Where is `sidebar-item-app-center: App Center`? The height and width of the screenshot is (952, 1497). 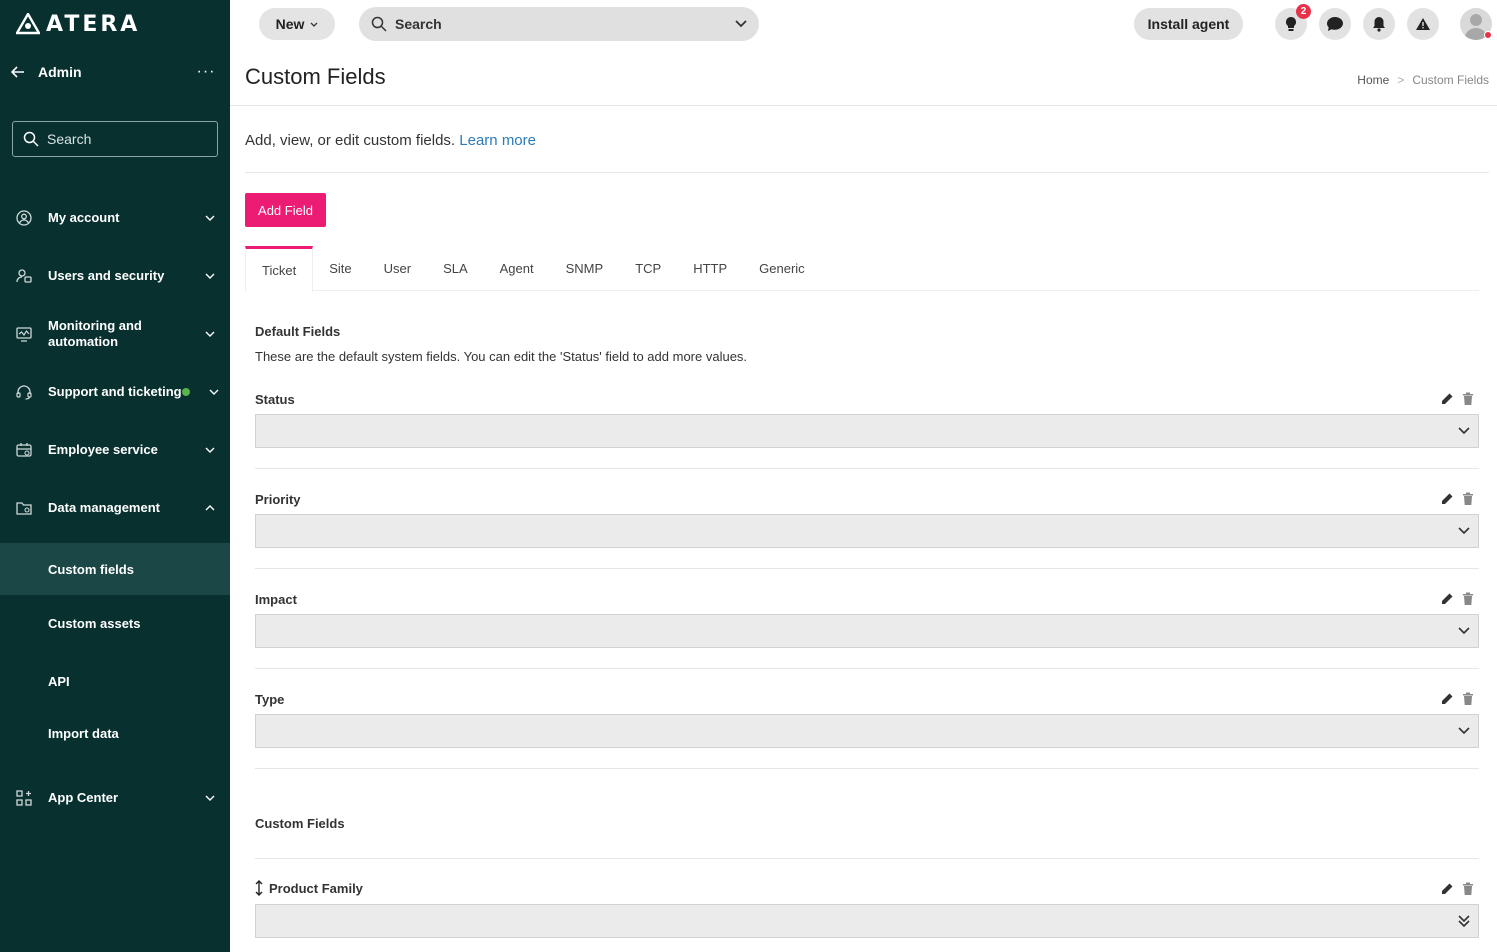
sidebar-item-app-center: App Center is located at coordinates (115, 798).